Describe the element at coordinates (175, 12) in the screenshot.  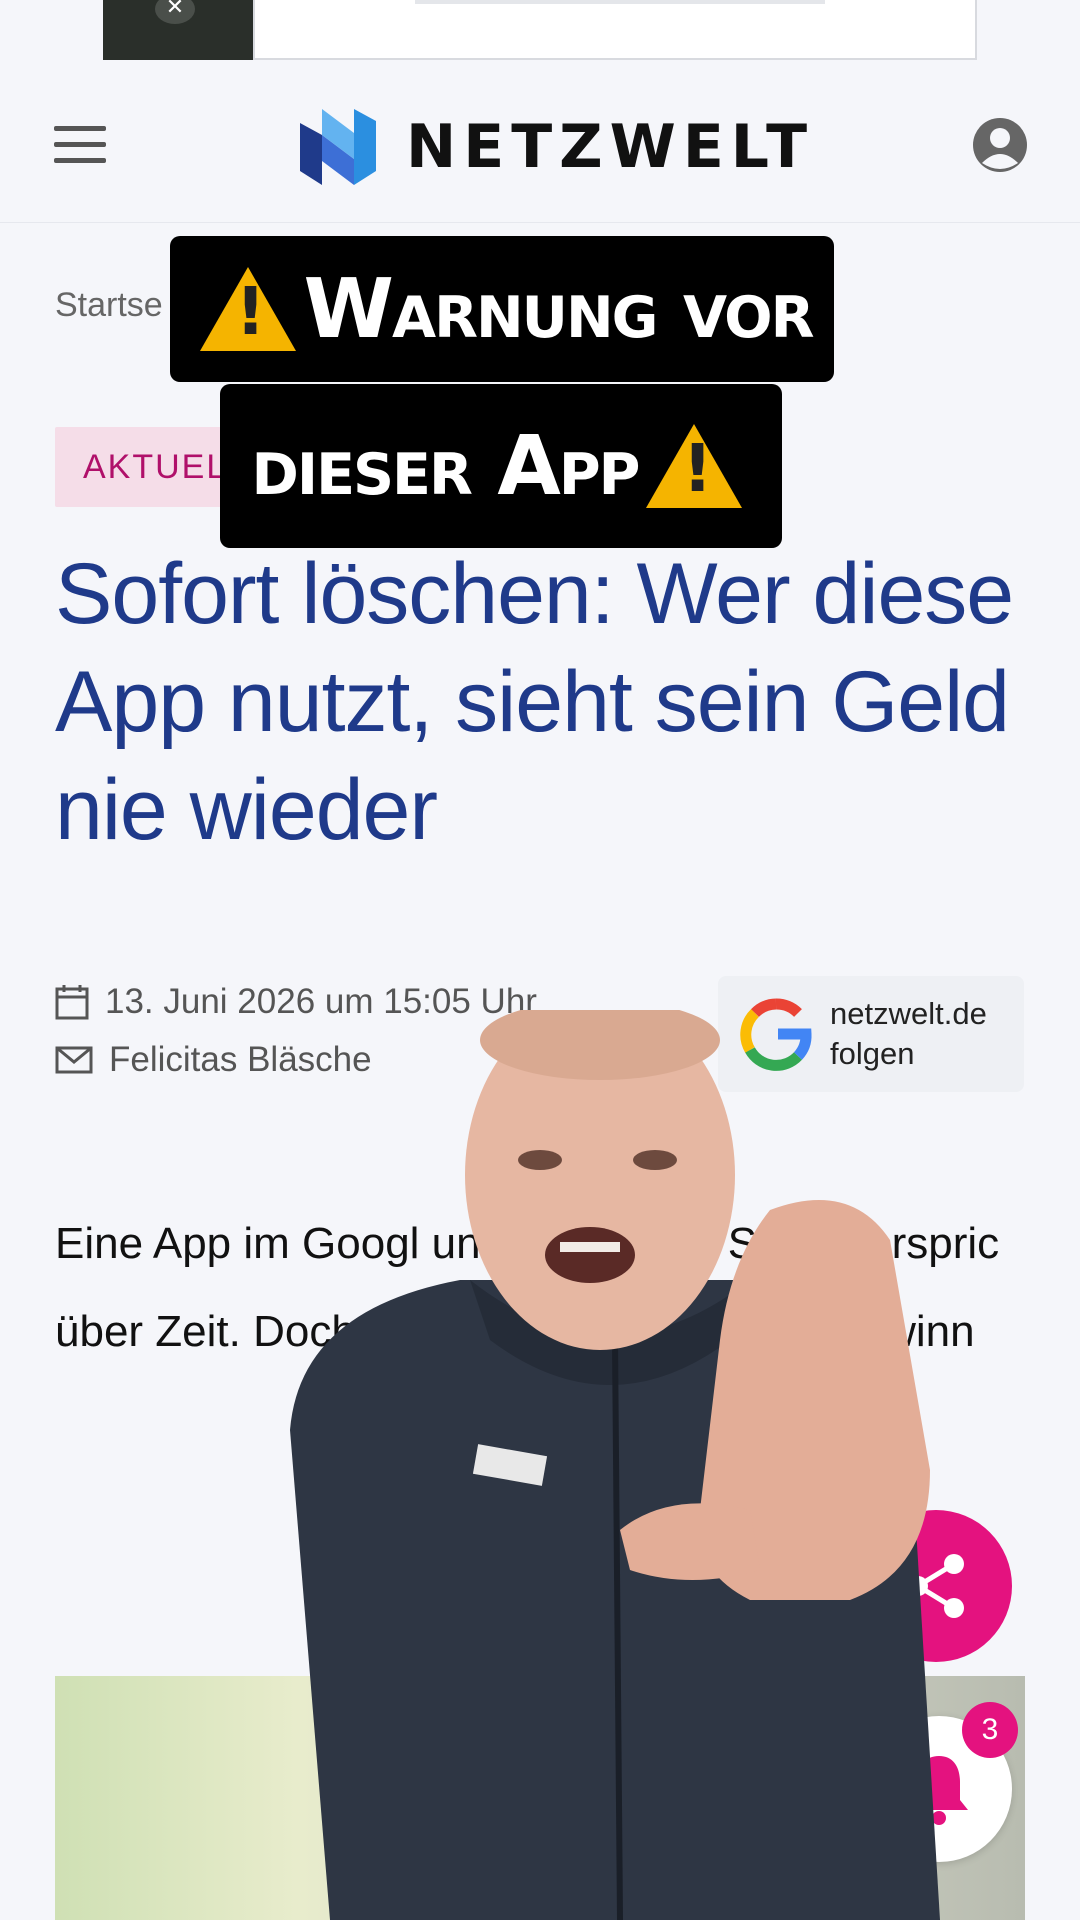
I see `mute-icon: ✕` at that location.